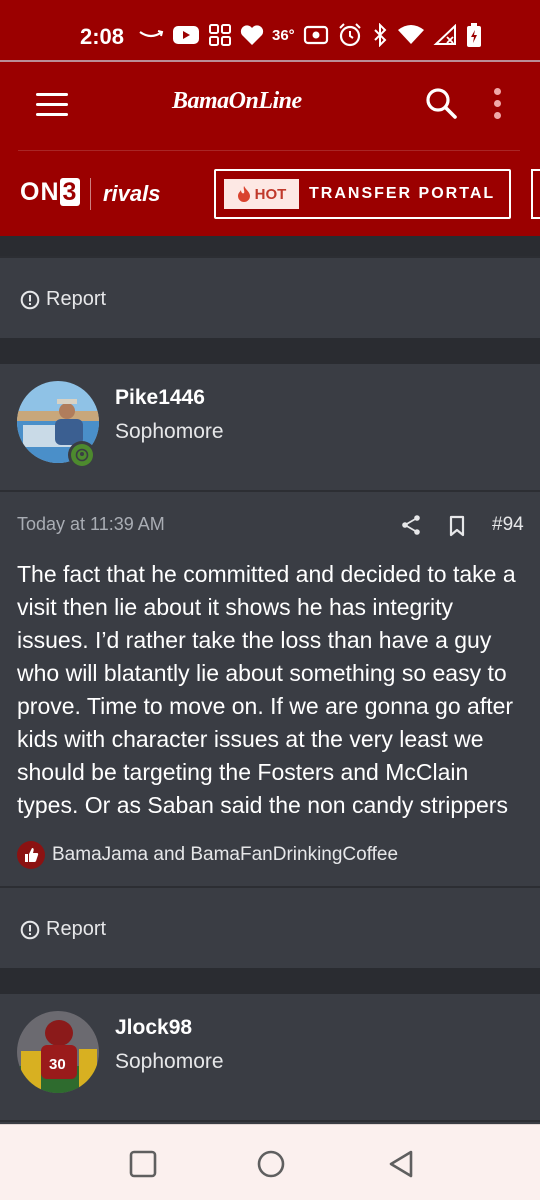 Image resolution: width=540 pixels, height=1200 pixels. Describe the element at coordinates (270, 61) in the screenshot. I see `header-top-line` at that location.